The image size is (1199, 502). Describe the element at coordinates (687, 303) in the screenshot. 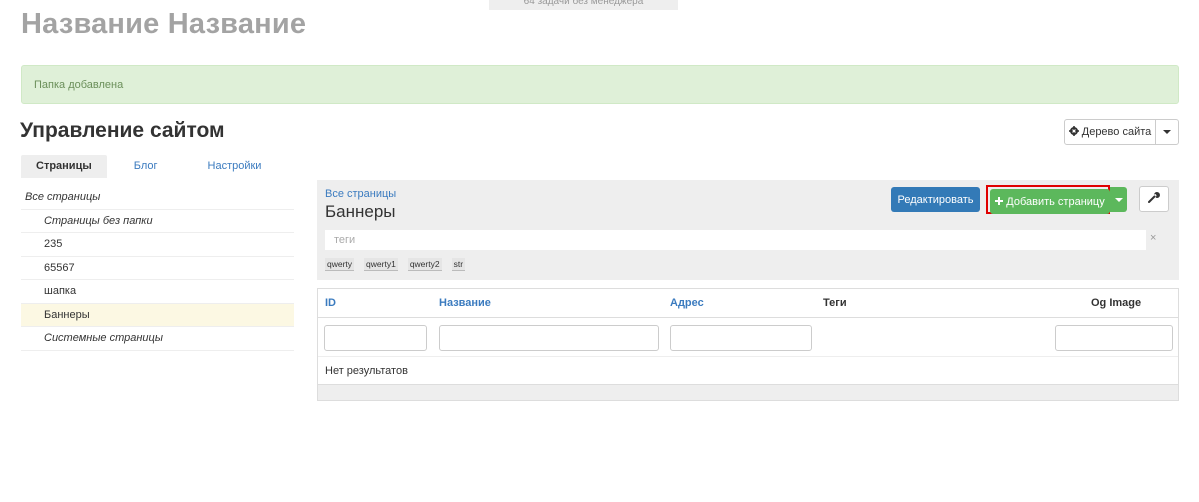

I see `column-address-header: Адрес` at that location.